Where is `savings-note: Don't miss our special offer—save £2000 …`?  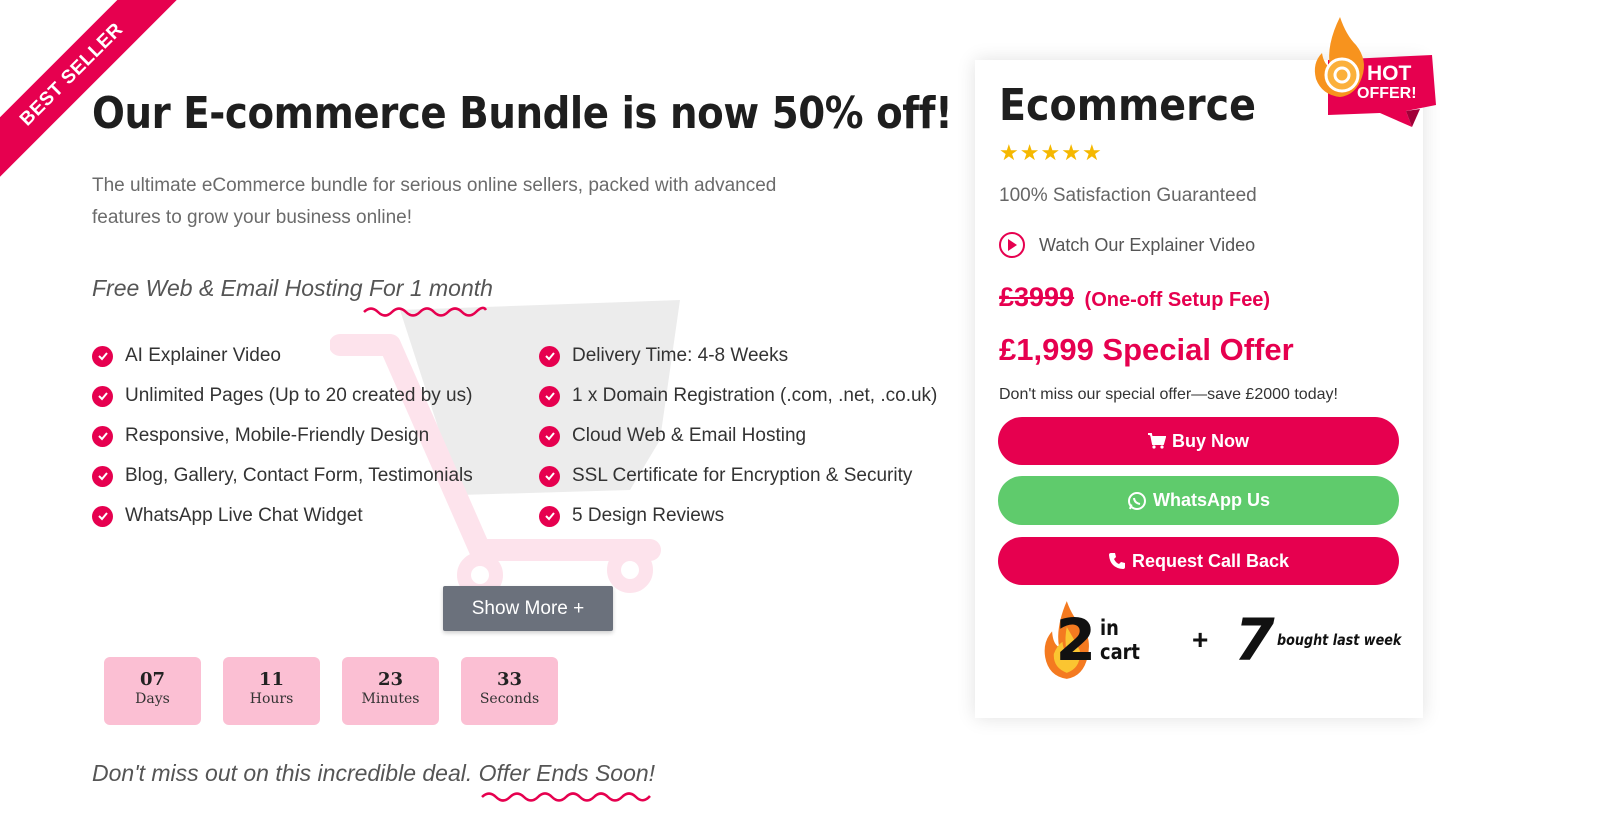
savings-note: Don't miss our special offer—save £2000 … is located at coordinates (1168, 394).